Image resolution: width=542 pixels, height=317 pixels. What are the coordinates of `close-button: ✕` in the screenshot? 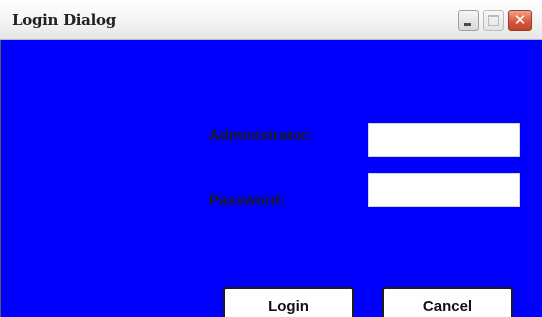 It's located at (520, 20).